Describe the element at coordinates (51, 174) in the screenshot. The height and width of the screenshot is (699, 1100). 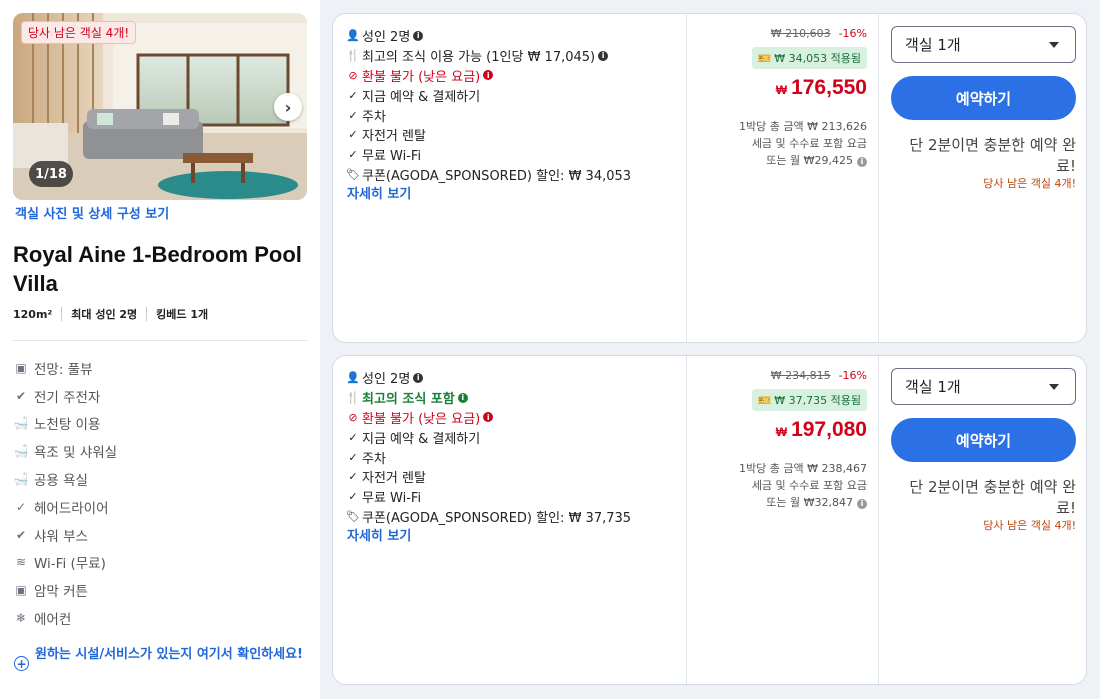
I see `photo-counter: 1/18` at that location.